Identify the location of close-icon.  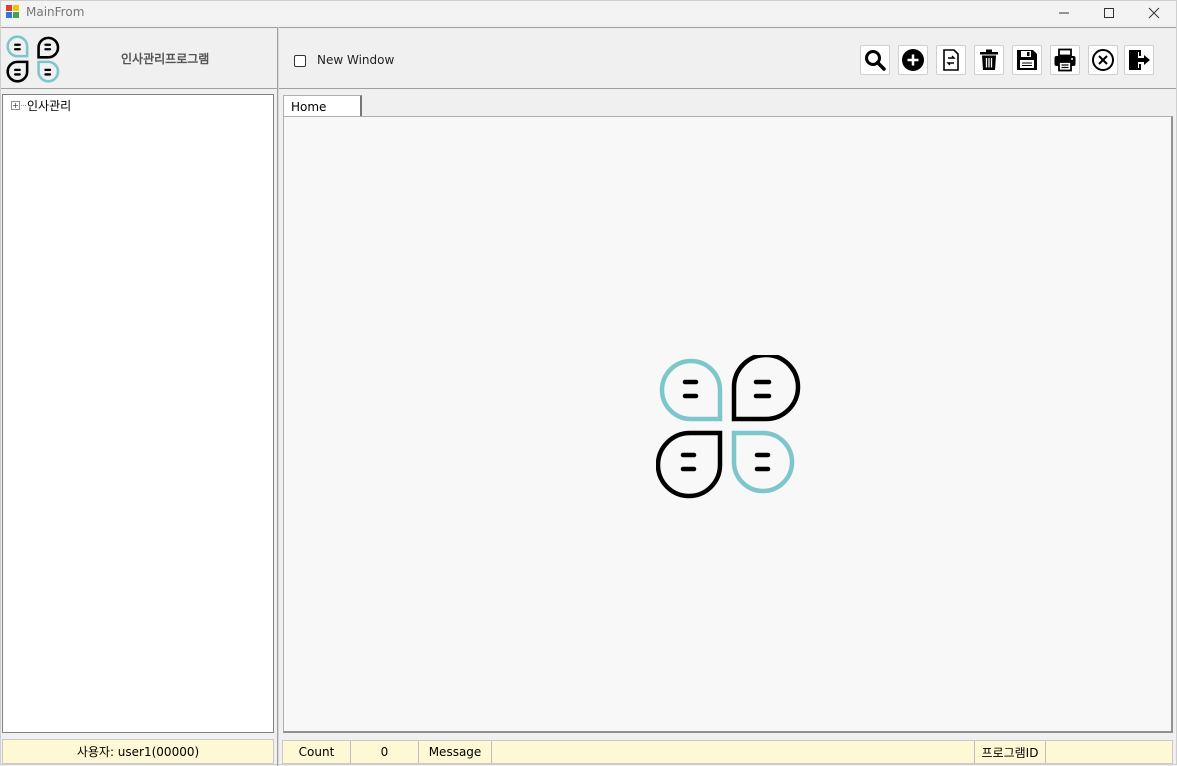
(1154, 13).